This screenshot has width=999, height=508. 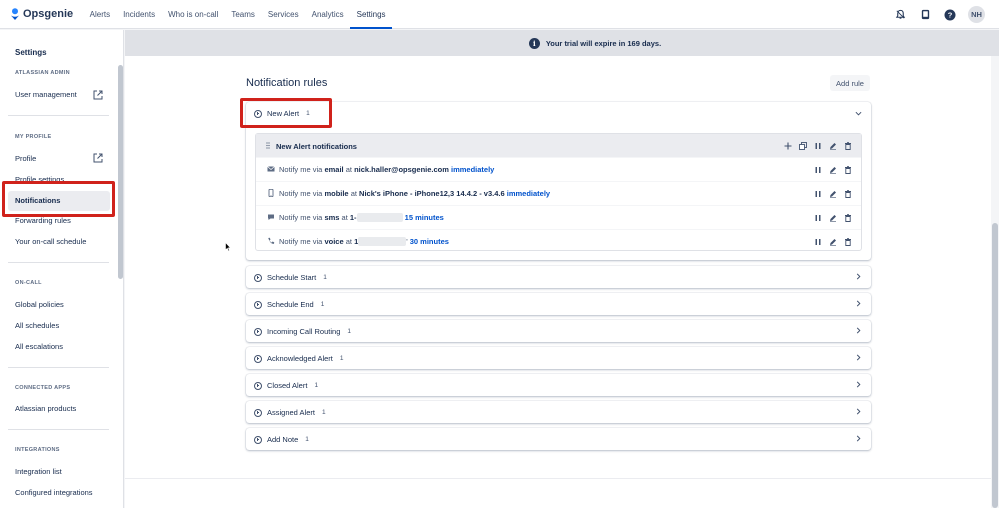 I want to click on sidebar-scrollbar, so click(x=120, y=172).